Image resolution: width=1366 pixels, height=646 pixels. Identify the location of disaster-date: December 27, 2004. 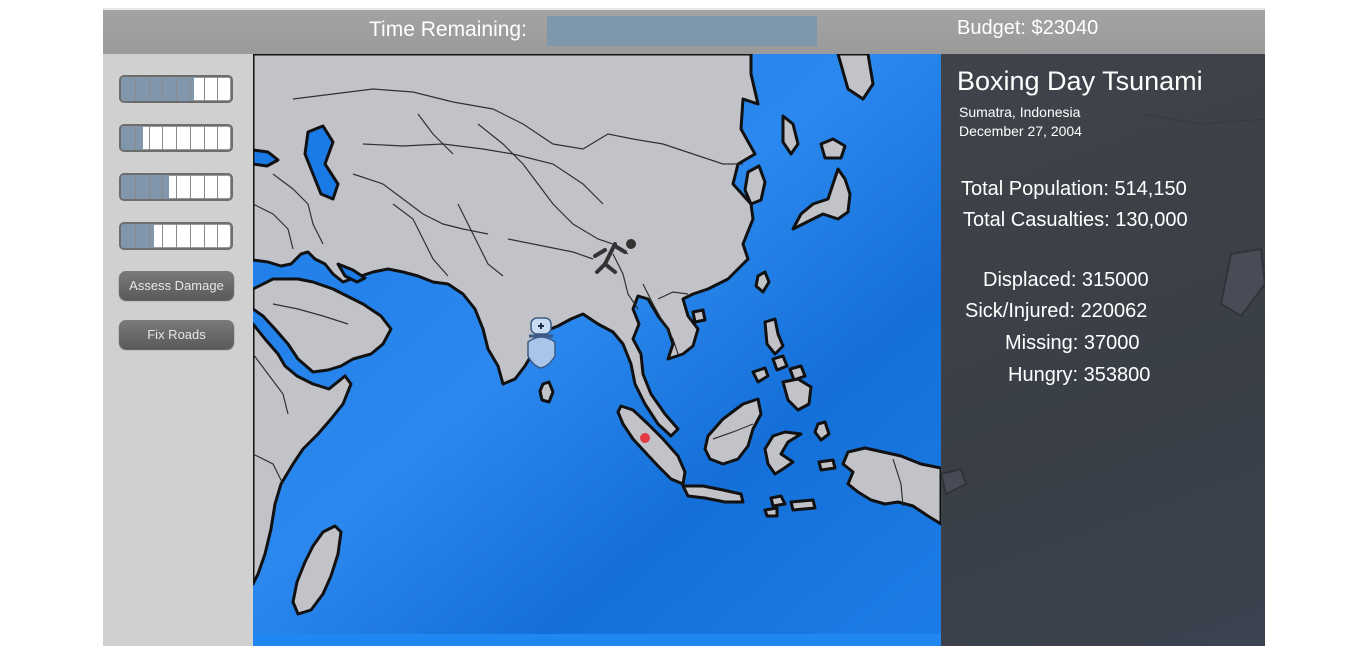
(1020, 131).